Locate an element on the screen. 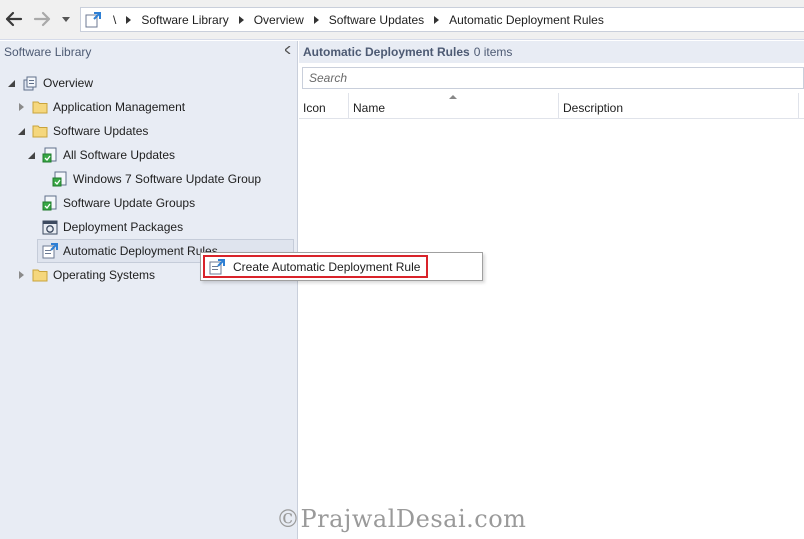 This screenshot has height=539, width=804. chevron-left-icon is located at coordinates (287, 50).